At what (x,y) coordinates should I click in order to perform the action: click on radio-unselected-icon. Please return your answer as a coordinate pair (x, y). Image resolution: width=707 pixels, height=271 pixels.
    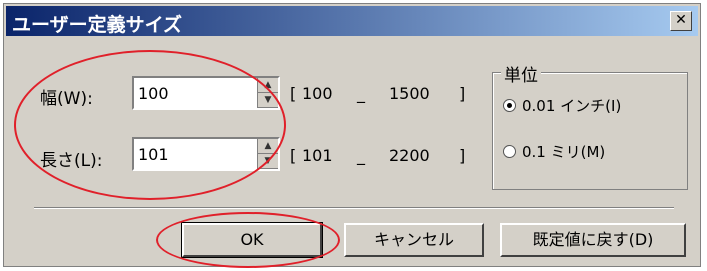
    Looking at the image, I should click on (509, 151).